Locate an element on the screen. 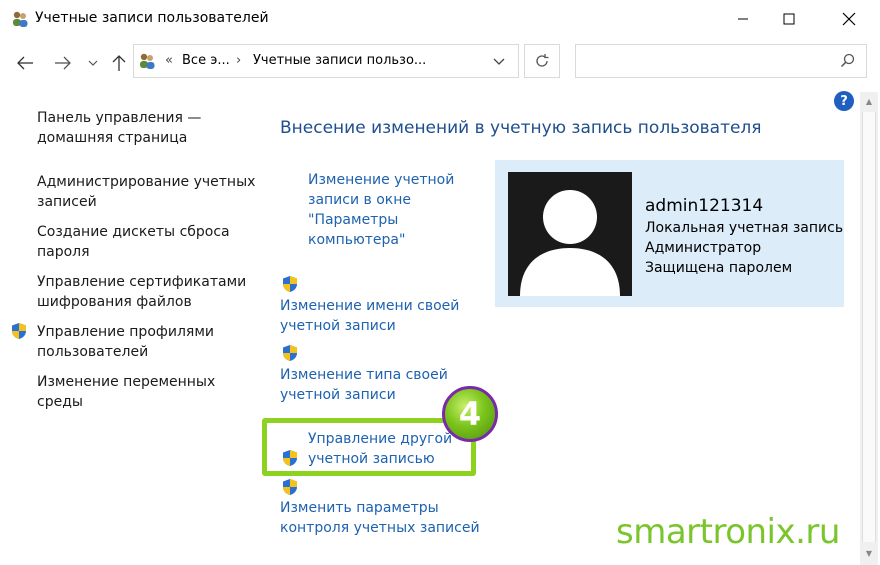 This screenshot has width=880, height=565. forward-button is located at coordinates (63, 63).